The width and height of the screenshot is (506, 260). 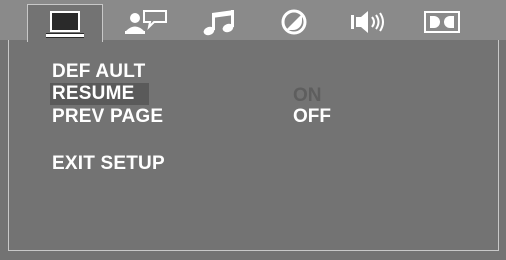 What do you see at coordinates (98, 72) in the screenshot?
I see `menu-item-default: DEF AULT` at bounding box center [98, 72].